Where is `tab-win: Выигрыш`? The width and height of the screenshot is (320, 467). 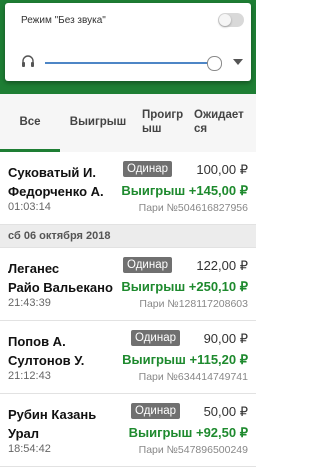
tab-win: Выигрыш is located at coordinates (98, 122).